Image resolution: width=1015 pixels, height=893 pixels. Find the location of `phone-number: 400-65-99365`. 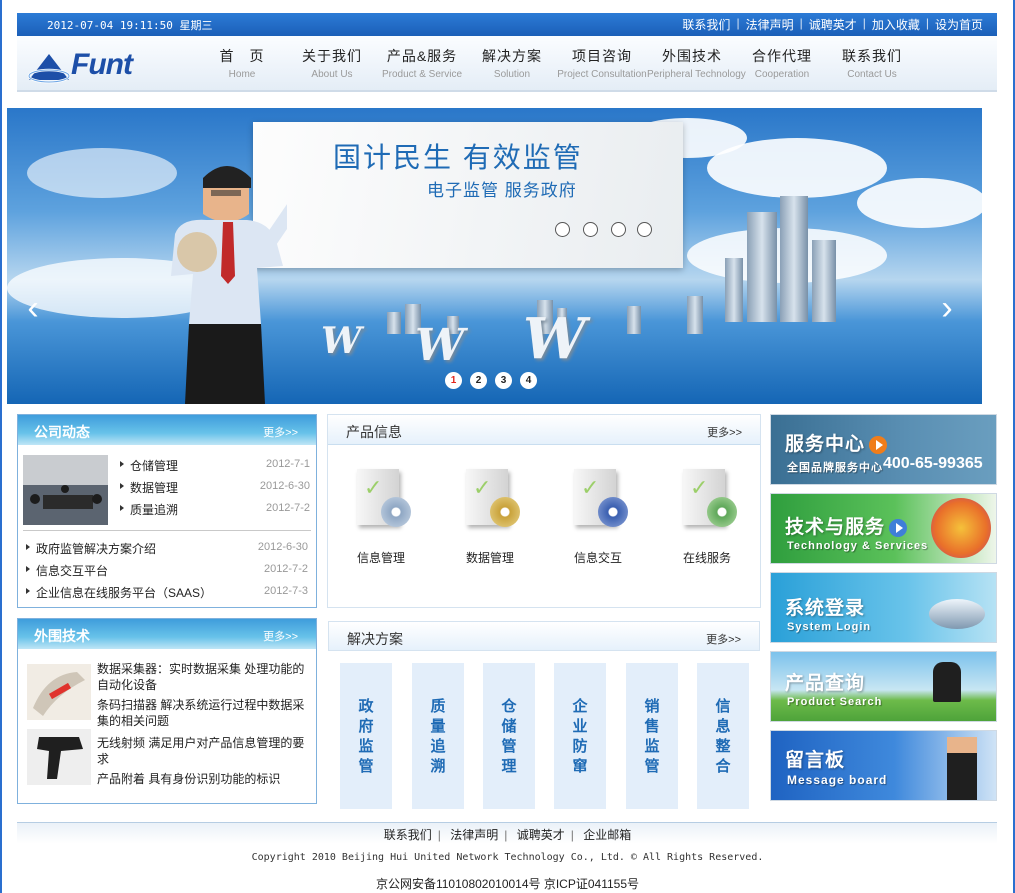

phone-number: 400-65-99365 is located at coordinates (933, 463).